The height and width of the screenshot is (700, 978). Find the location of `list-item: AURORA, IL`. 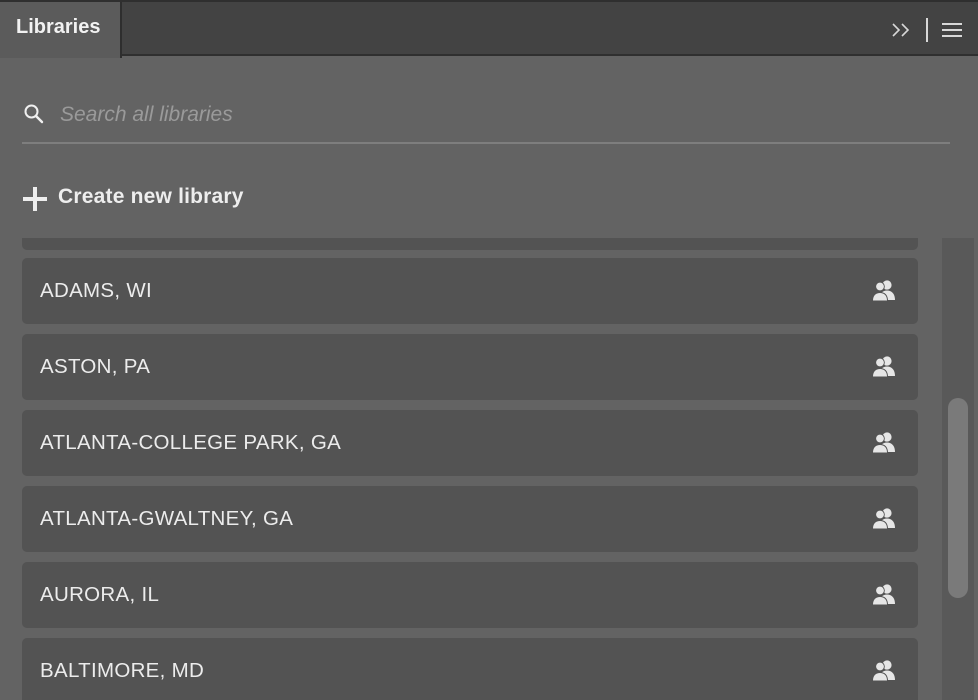

list-item: AURORA, IL is located at coordinates (470, 595).